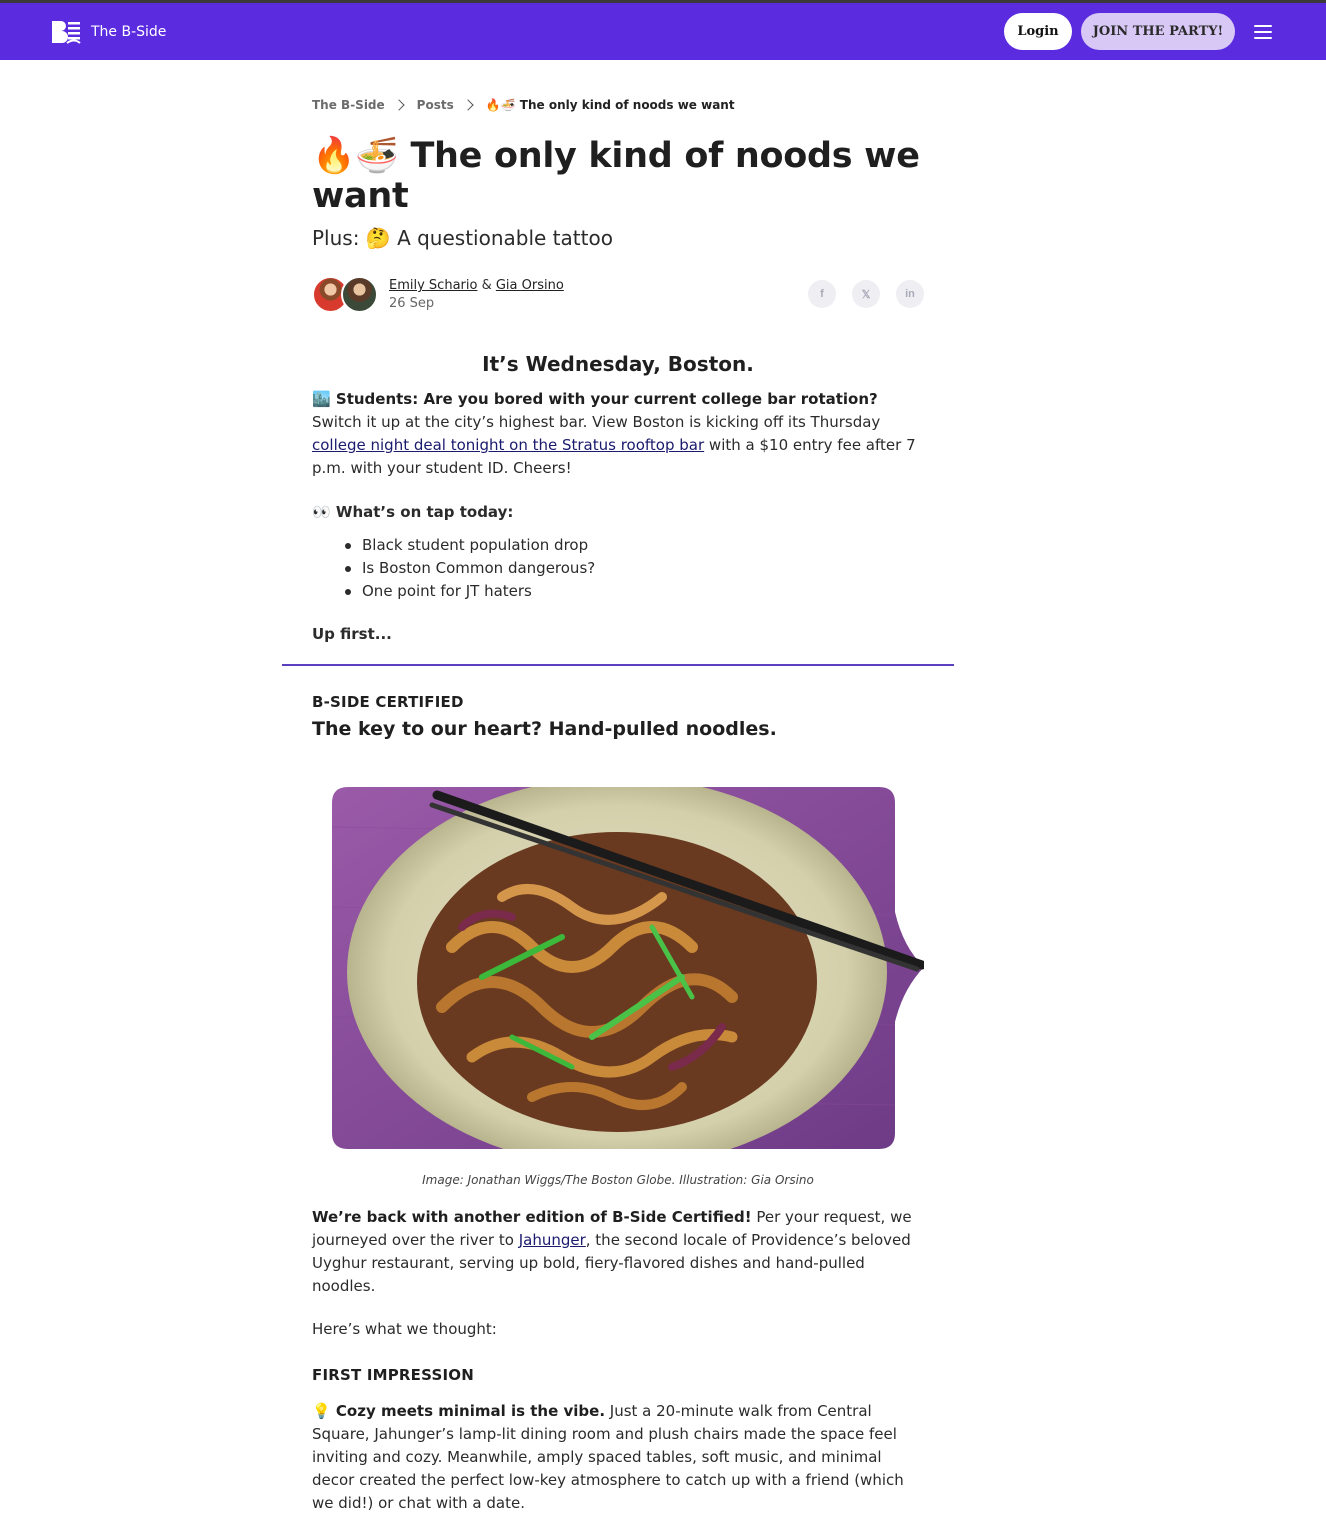 This screenshot has width=1326, height=1528. What do you see at coordinates (610, 105) in the screenshot?
I see `breadcrumb-current: 🔥🍜 The only kind of noods we want` at bounding box center [610, 105].